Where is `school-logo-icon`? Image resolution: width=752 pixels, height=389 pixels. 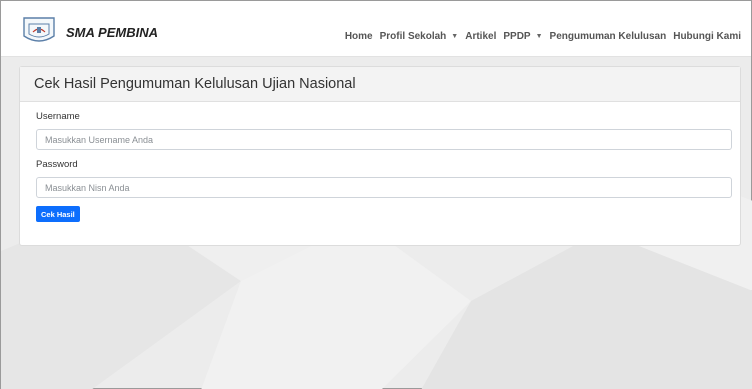 school-logo-icon is located at coordinates (39, 31).